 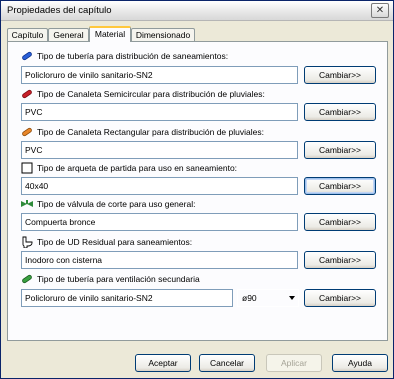 I want to click on chevron-down-icon, so click(x=292, y=298).